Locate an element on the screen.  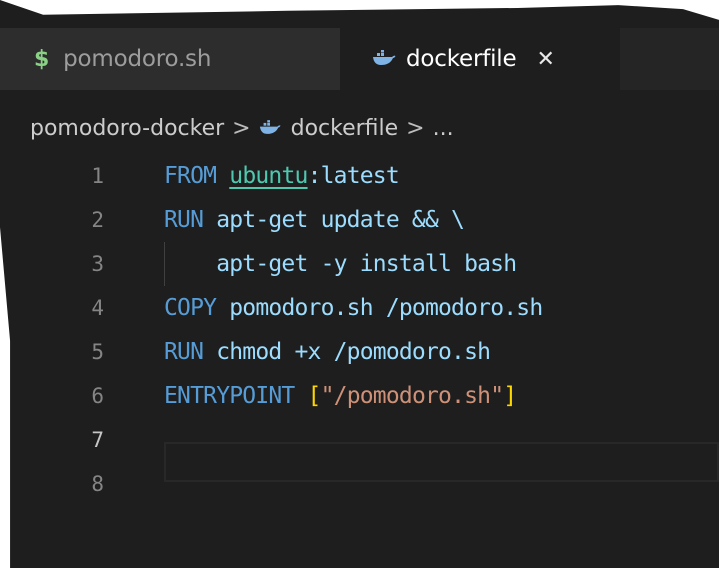
arguments: pomodoro.sh /pomodoro.sh is located at coordinates (379, 308).